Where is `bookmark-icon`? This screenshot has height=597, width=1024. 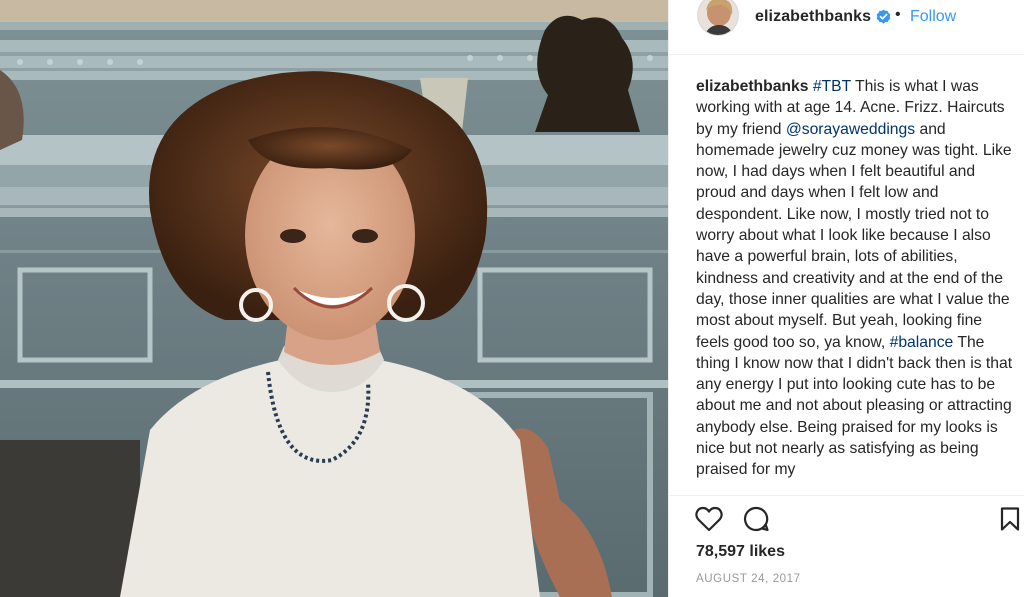 bookmark-icon is located at coordinates (1010, 519).